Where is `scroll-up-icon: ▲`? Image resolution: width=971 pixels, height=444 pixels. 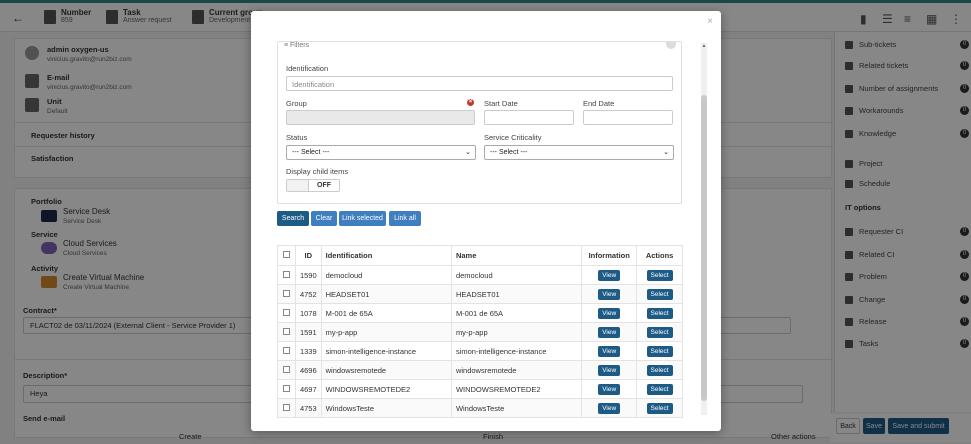 scroll-up-icon: ▲ is located at coordinates (704, 46).